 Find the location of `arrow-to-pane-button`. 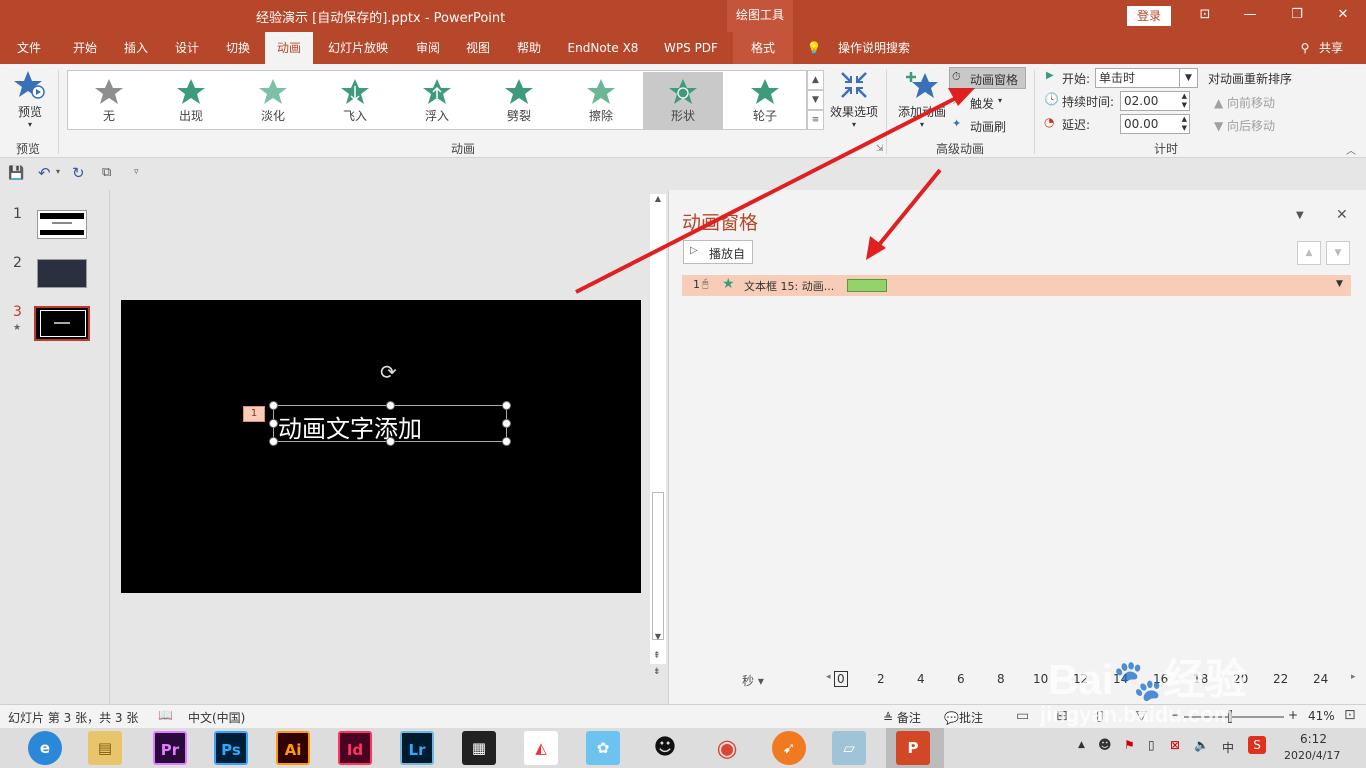

arrow-to-pane-button is located at coordinates (768, 194).